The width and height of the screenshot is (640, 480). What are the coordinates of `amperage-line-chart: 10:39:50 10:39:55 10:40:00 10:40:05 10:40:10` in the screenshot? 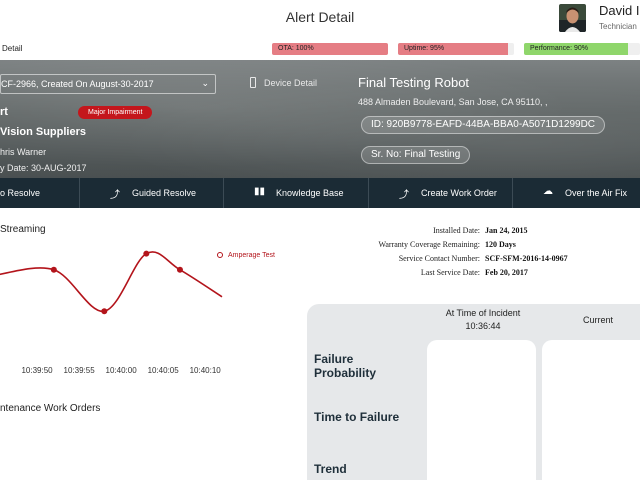 It's located at (111, 312).